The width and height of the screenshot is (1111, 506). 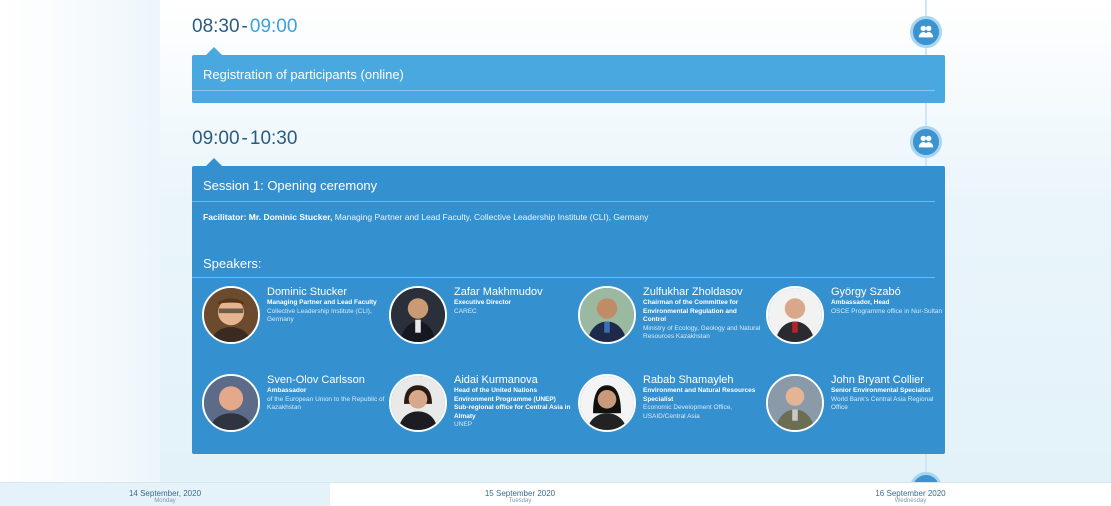 What do you see at coordinates (316, 380) in the screenshot?
I see `speaker-name: Sven-Olov Carlsson` at bounding box center [316, 380].